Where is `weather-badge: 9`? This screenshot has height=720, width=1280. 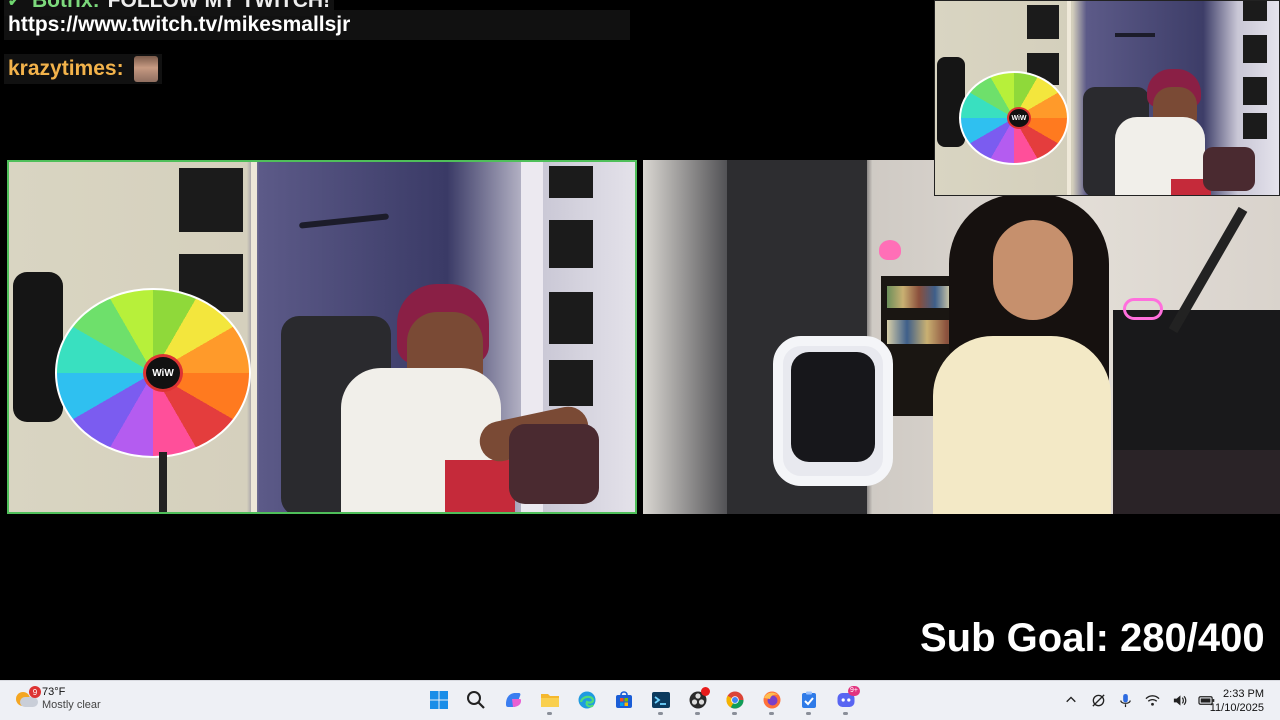 weather-badge: 9 is located at coordinates (35, 692).